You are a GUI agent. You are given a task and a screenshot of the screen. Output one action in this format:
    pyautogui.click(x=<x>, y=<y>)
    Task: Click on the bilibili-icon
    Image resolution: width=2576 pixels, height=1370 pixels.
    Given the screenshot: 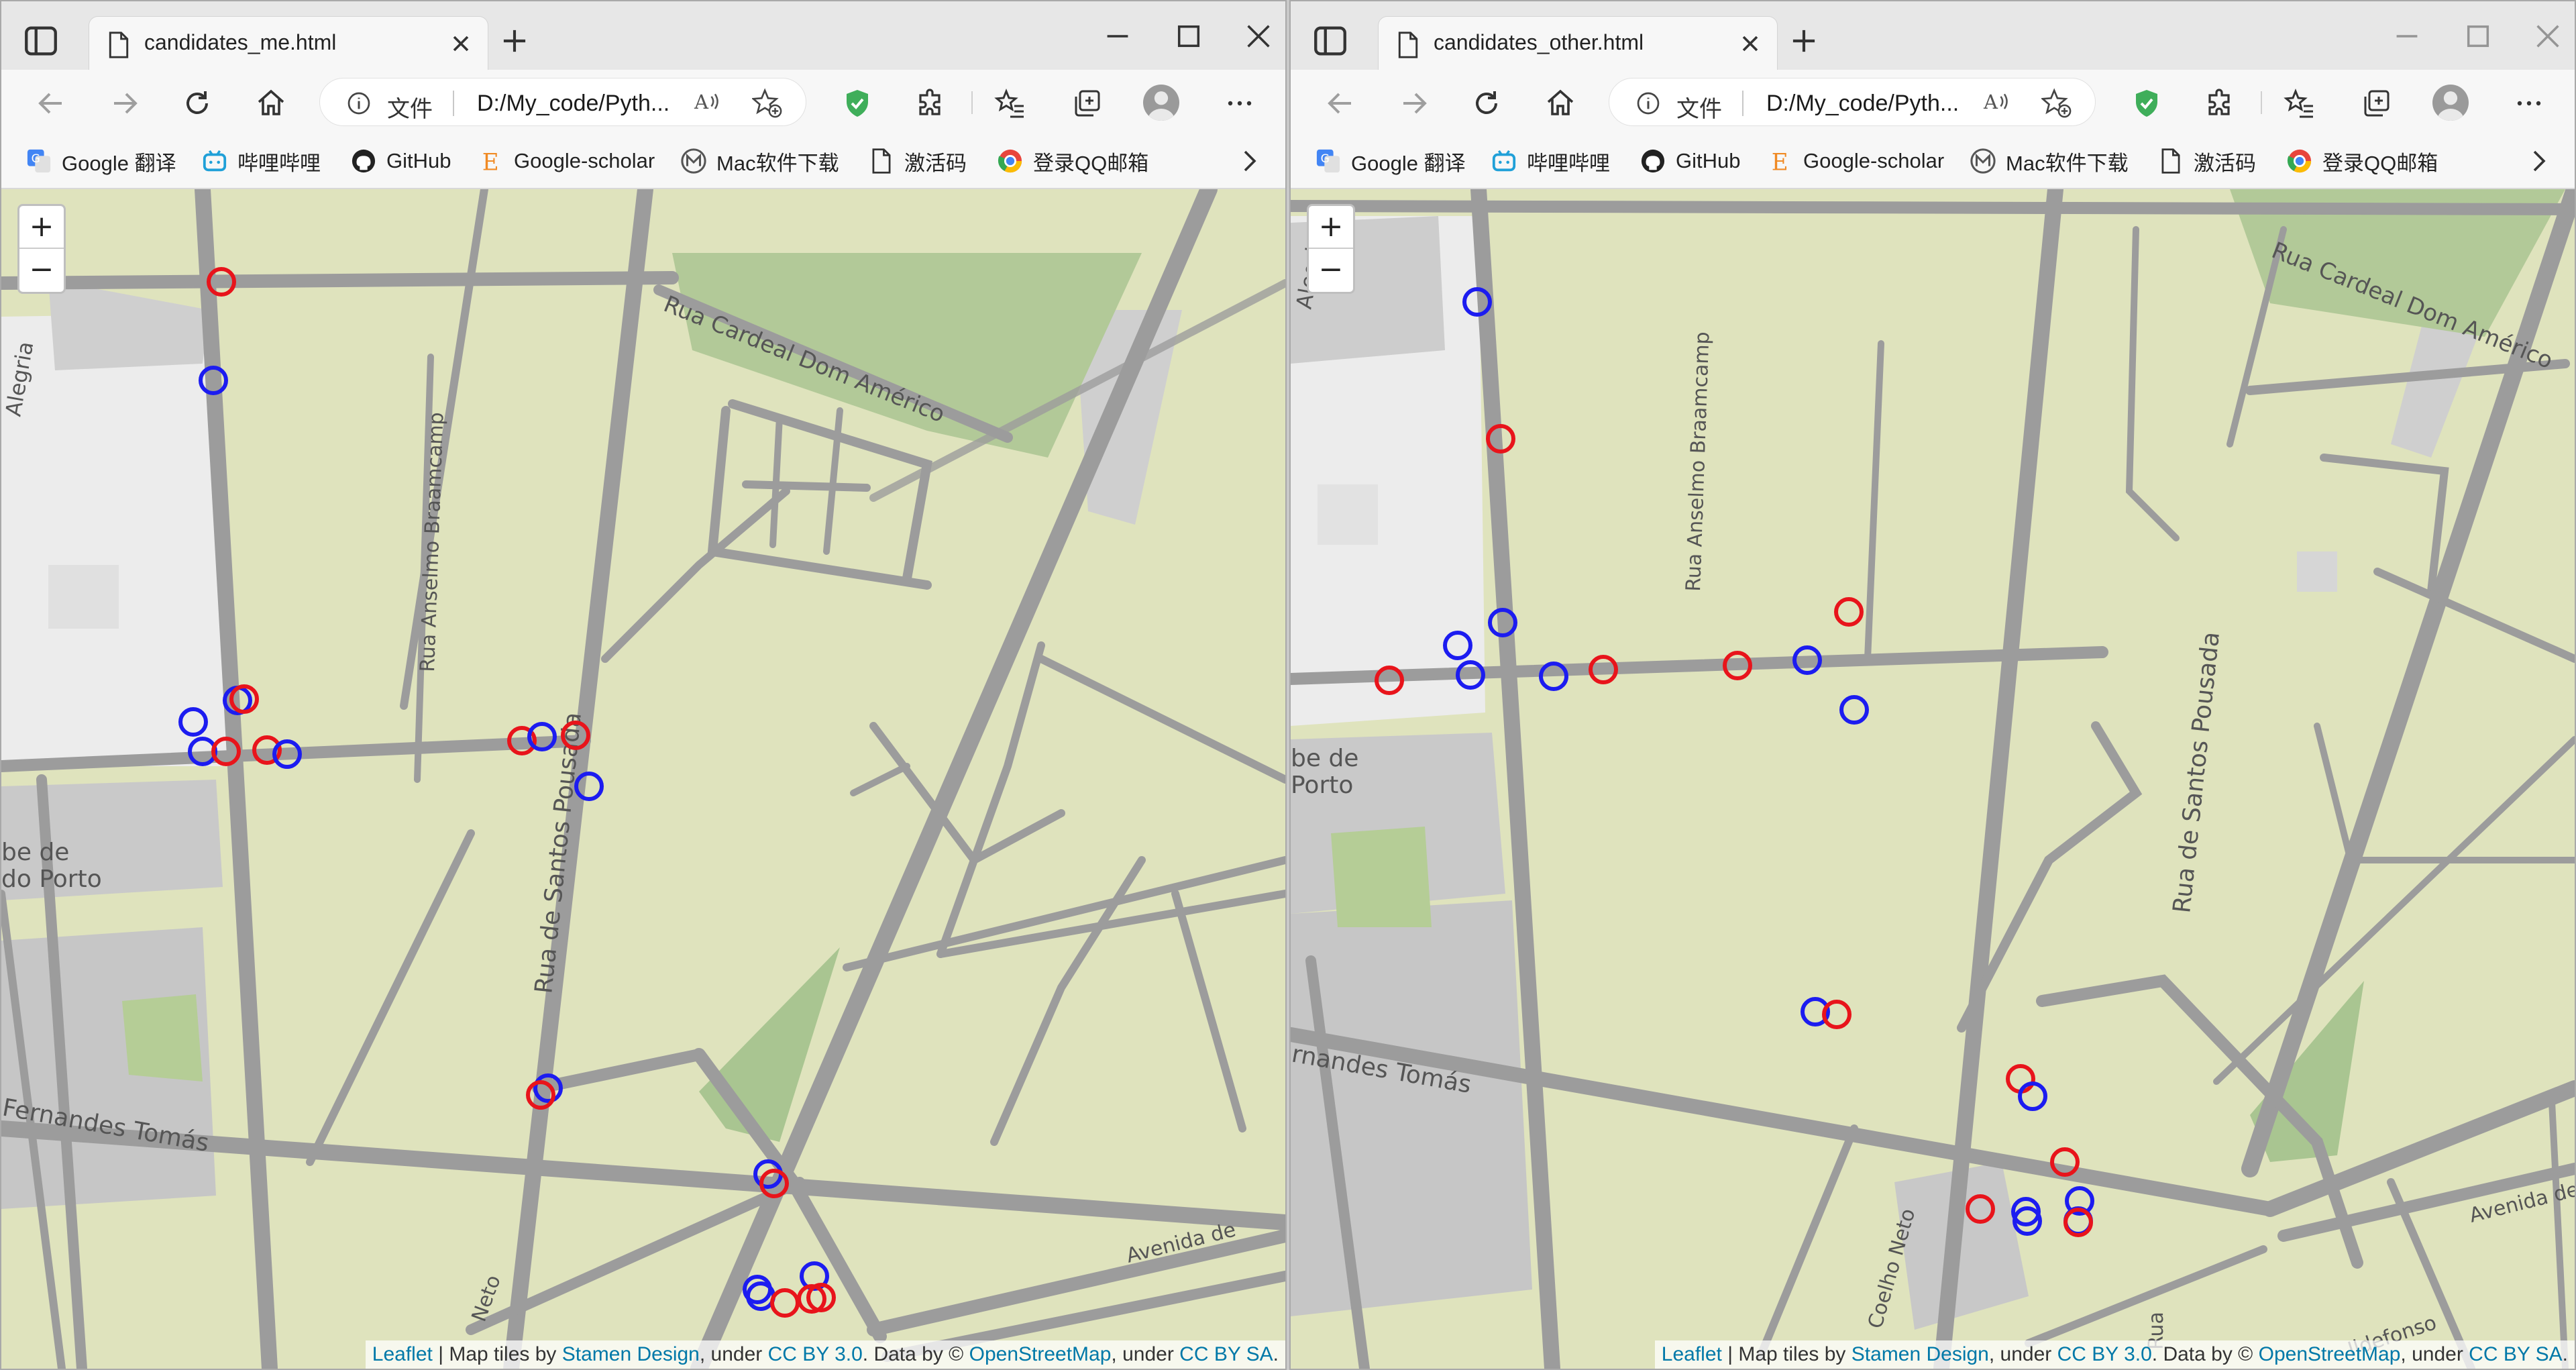 What is the action you would take?
    pyautogui.click(x=214, y=161)
    